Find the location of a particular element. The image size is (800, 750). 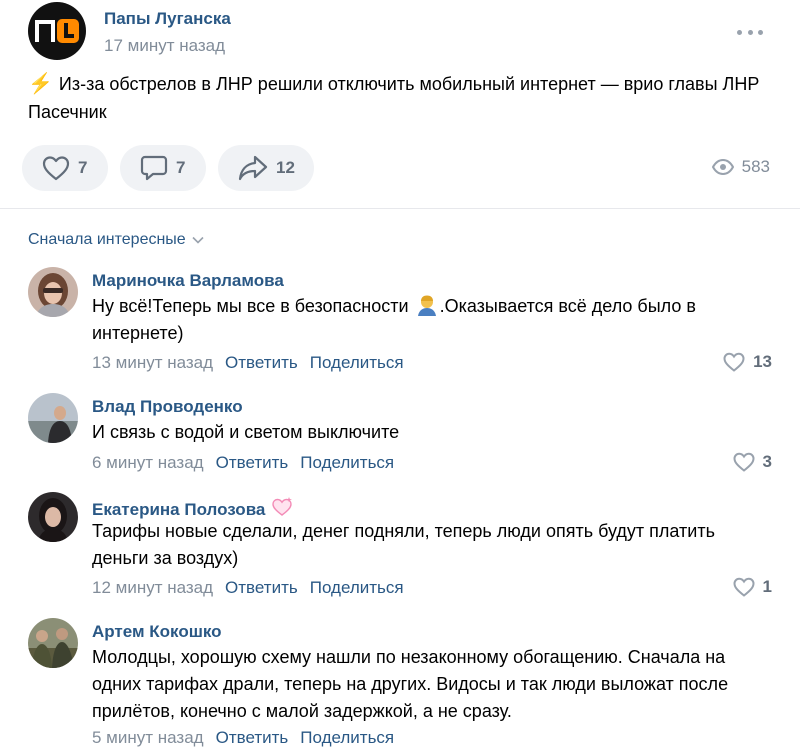

comment-like-button: 1 is located at coordinates (752, 587).